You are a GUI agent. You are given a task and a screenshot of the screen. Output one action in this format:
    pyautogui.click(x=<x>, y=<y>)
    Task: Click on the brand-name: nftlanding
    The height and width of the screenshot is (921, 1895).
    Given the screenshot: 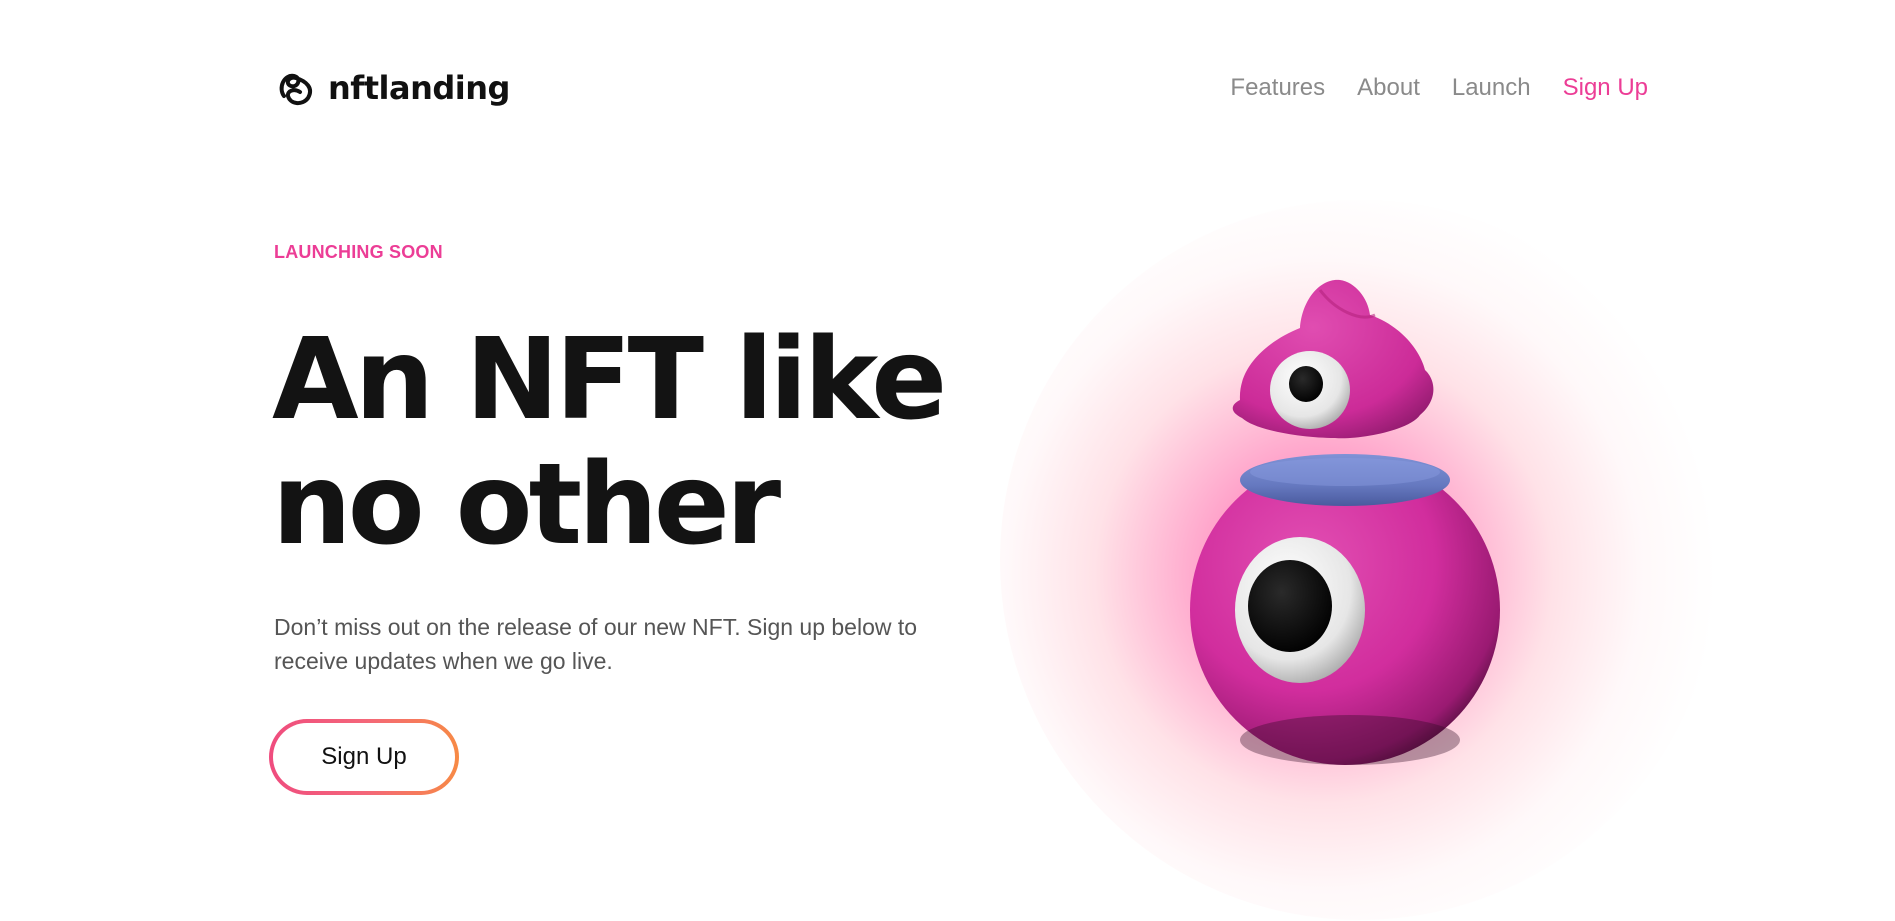 What is the action you would take?
    pyautogui.click(x=419, y=88)
    